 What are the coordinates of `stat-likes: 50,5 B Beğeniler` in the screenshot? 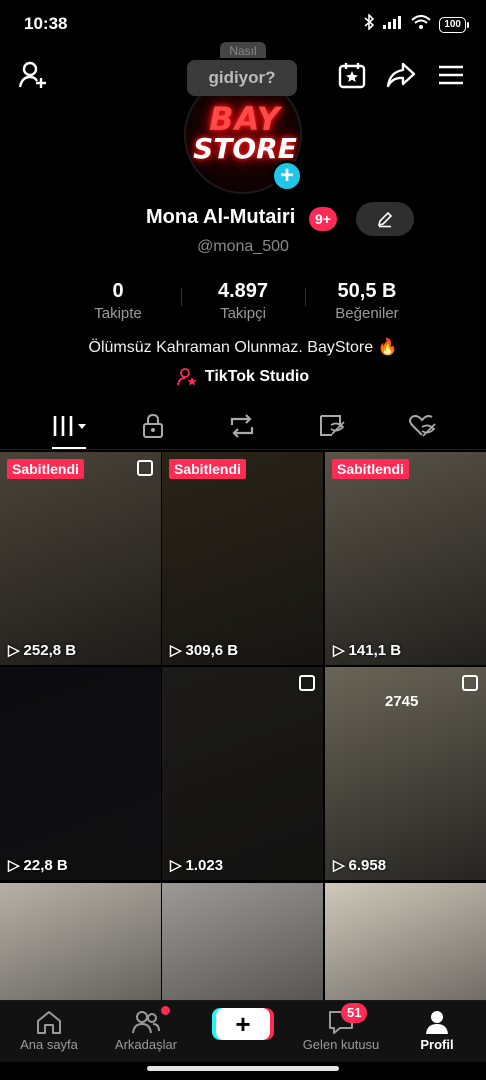 It's located at (367, 301).